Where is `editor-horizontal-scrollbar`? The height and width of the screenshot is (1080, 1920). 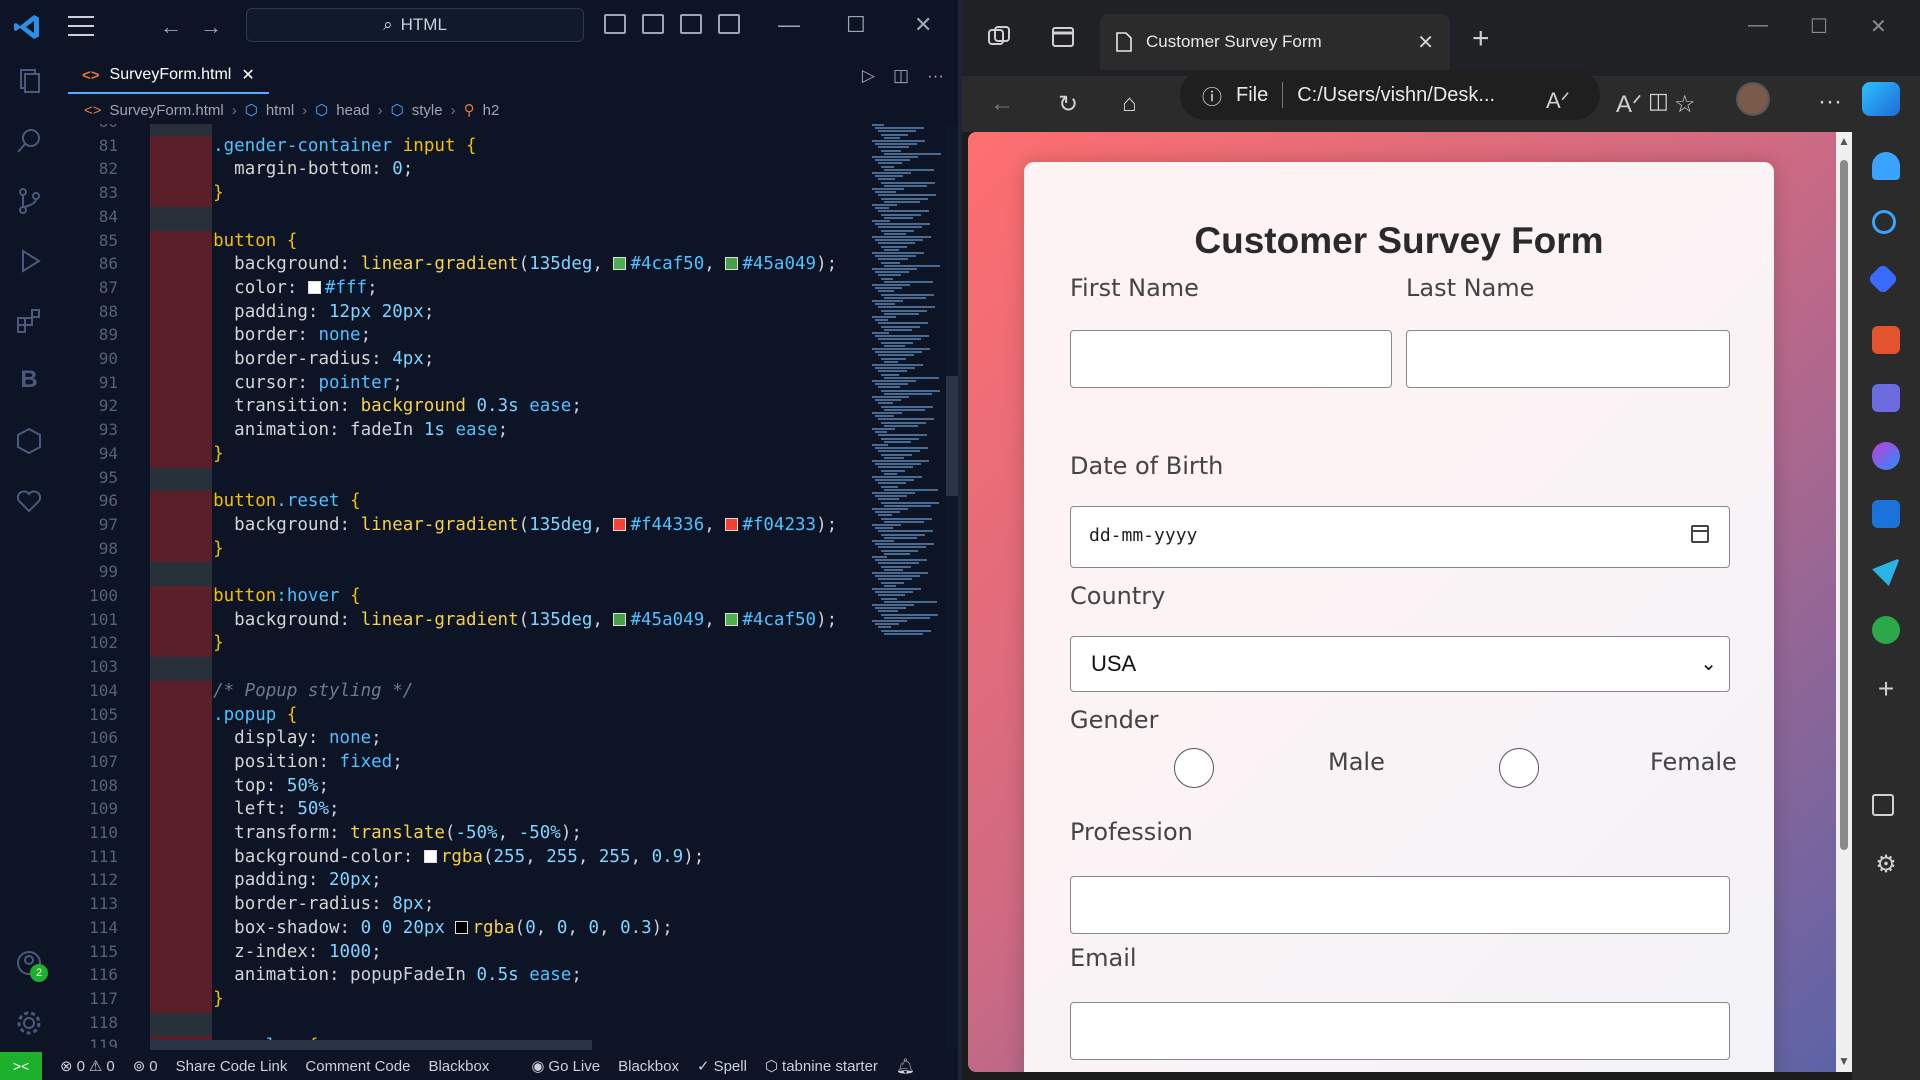
editor-horizontal-scrollbar is located at coordinates (371, 1045).